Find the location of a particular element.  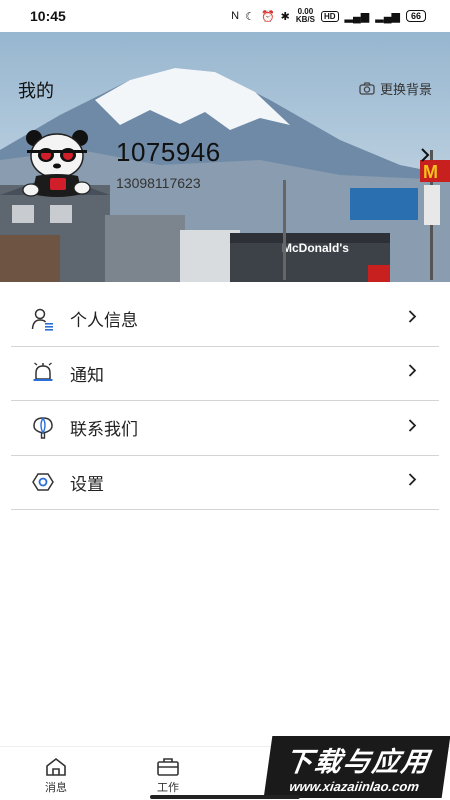

watermark-title: 下载与应用 is located at coordinates (358, 762).